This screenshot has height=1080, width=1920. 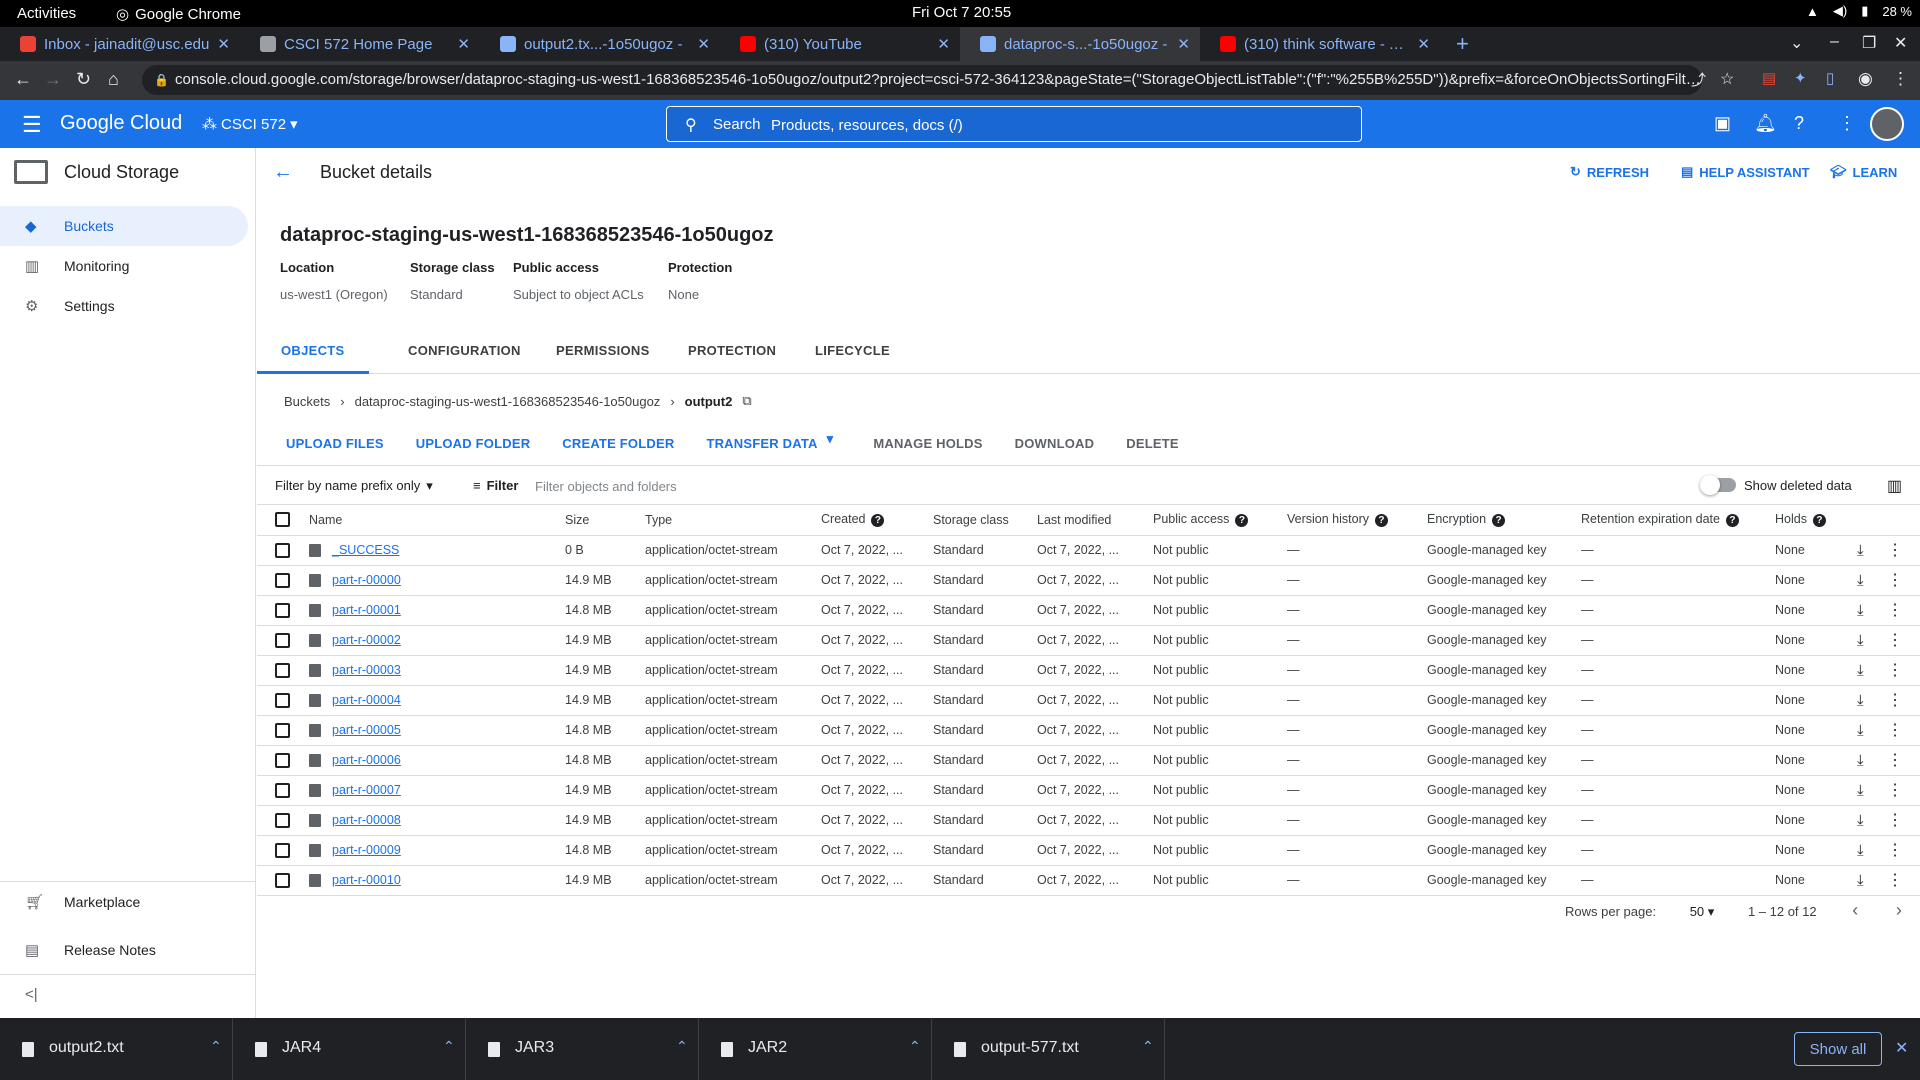 What do you see at coordinates (1055, 443) in the screenshot?
I see `download-button: DOWNLOAD` at bounding box center [1055, 443].